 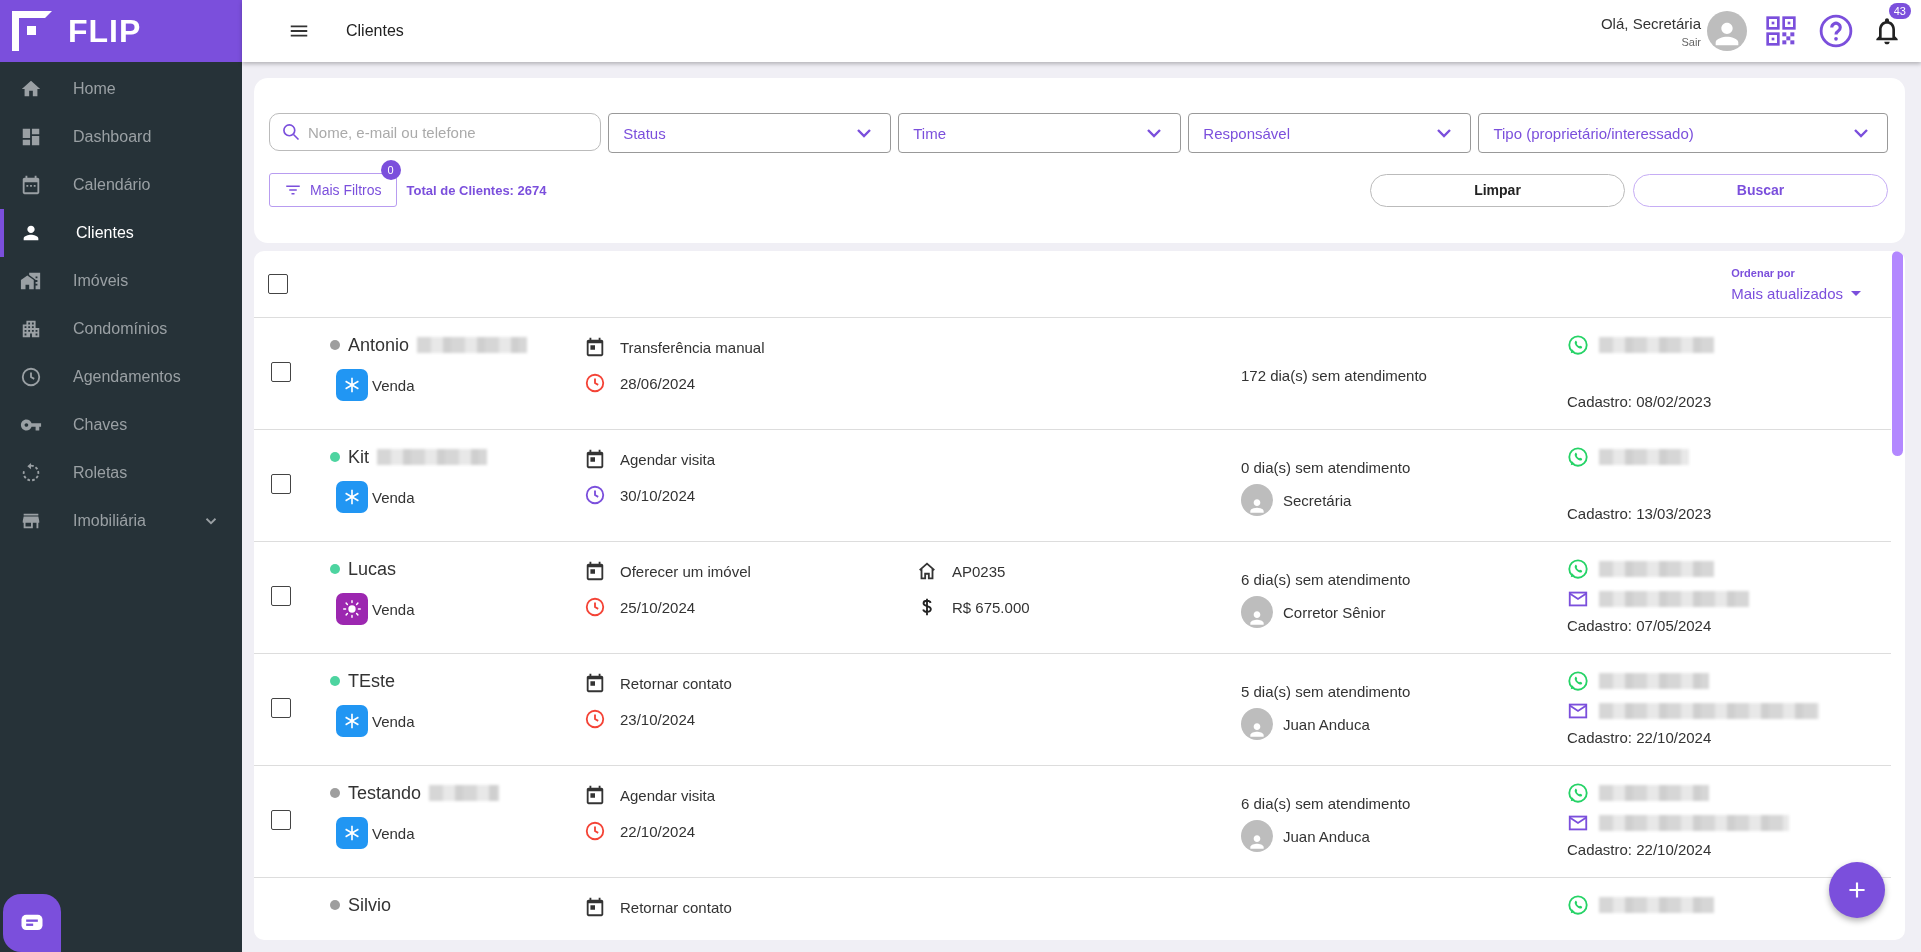 What do you see at coordinates (991, 607) in the screenshot?
I see `property-price: R$ 675.000` at bounding box center [991, 607].